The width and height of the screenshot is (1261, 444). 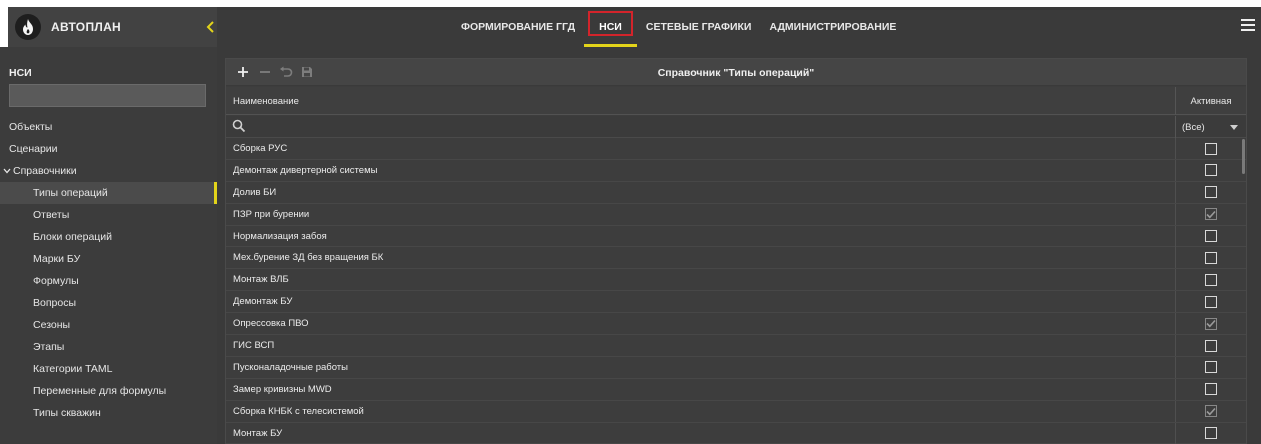 I want to click on column-header-active: Активная, so click(x=1210, y=101).